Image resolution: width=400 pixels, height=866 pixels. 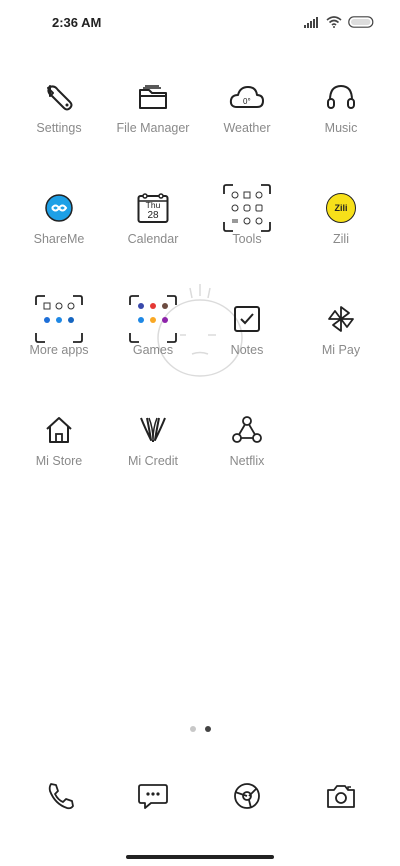 I want to click on dock-browser, so click(x=247, y=796).